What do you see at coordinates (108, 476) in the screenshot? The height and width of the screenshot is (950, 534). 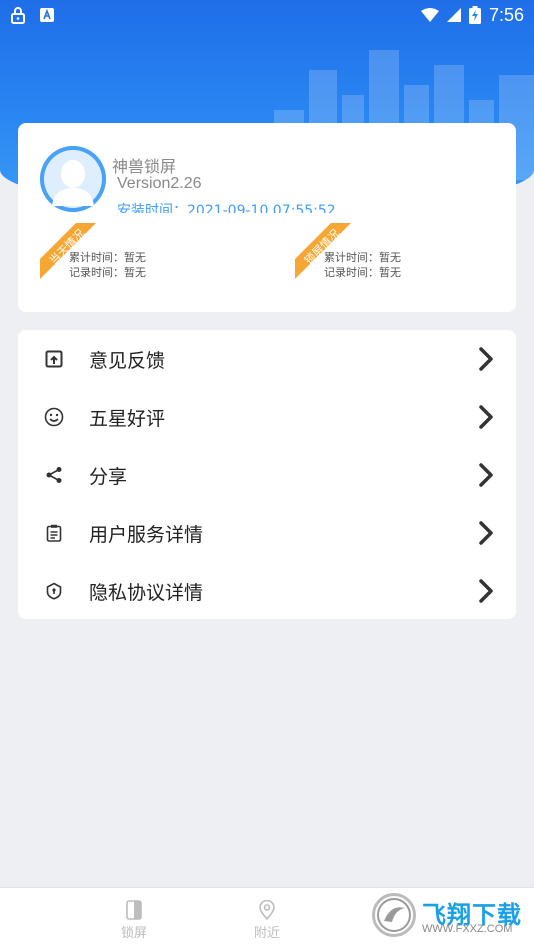 I see `menu-label-share: 分享` at bounding box center [108, 476].